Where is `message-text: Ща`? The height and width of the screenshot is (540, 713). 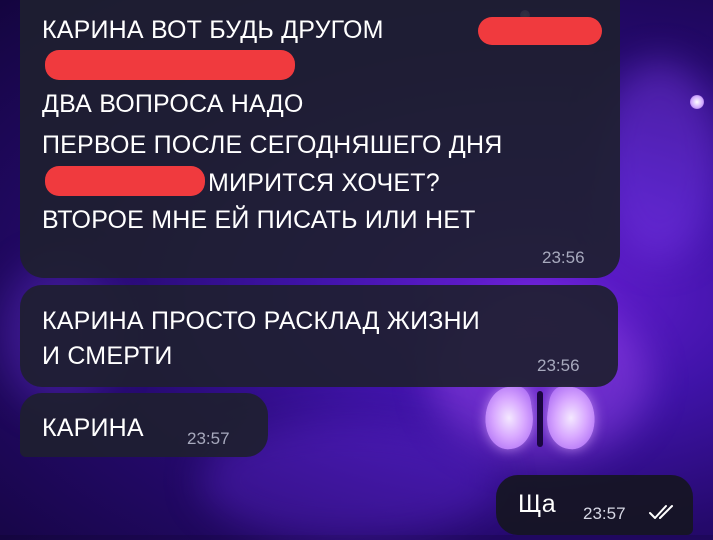
message-text: Ща is located at coordinates (537, 504).